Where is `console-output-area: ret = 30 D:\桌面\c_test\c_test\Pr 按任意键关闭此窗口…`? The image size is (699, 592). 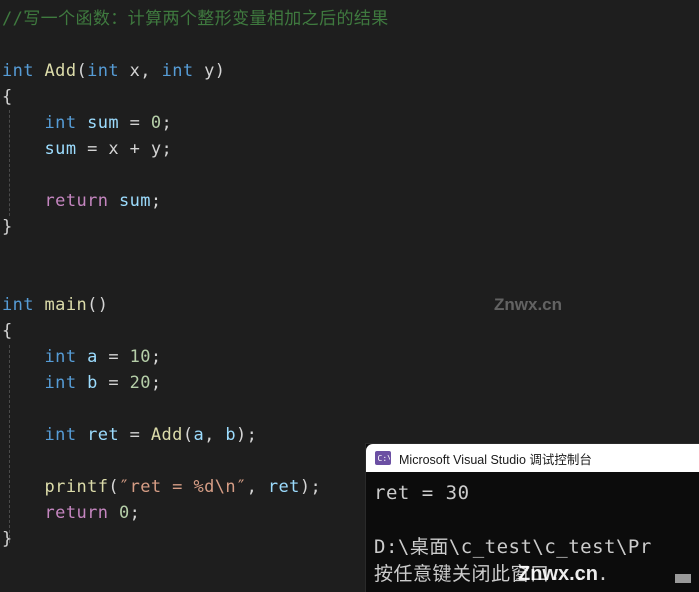
console-output-area: ret = 30 D:\桌面\c_test\c_test\Pr 按任意键关闭此窗口… is located at coordinates (532, 532).